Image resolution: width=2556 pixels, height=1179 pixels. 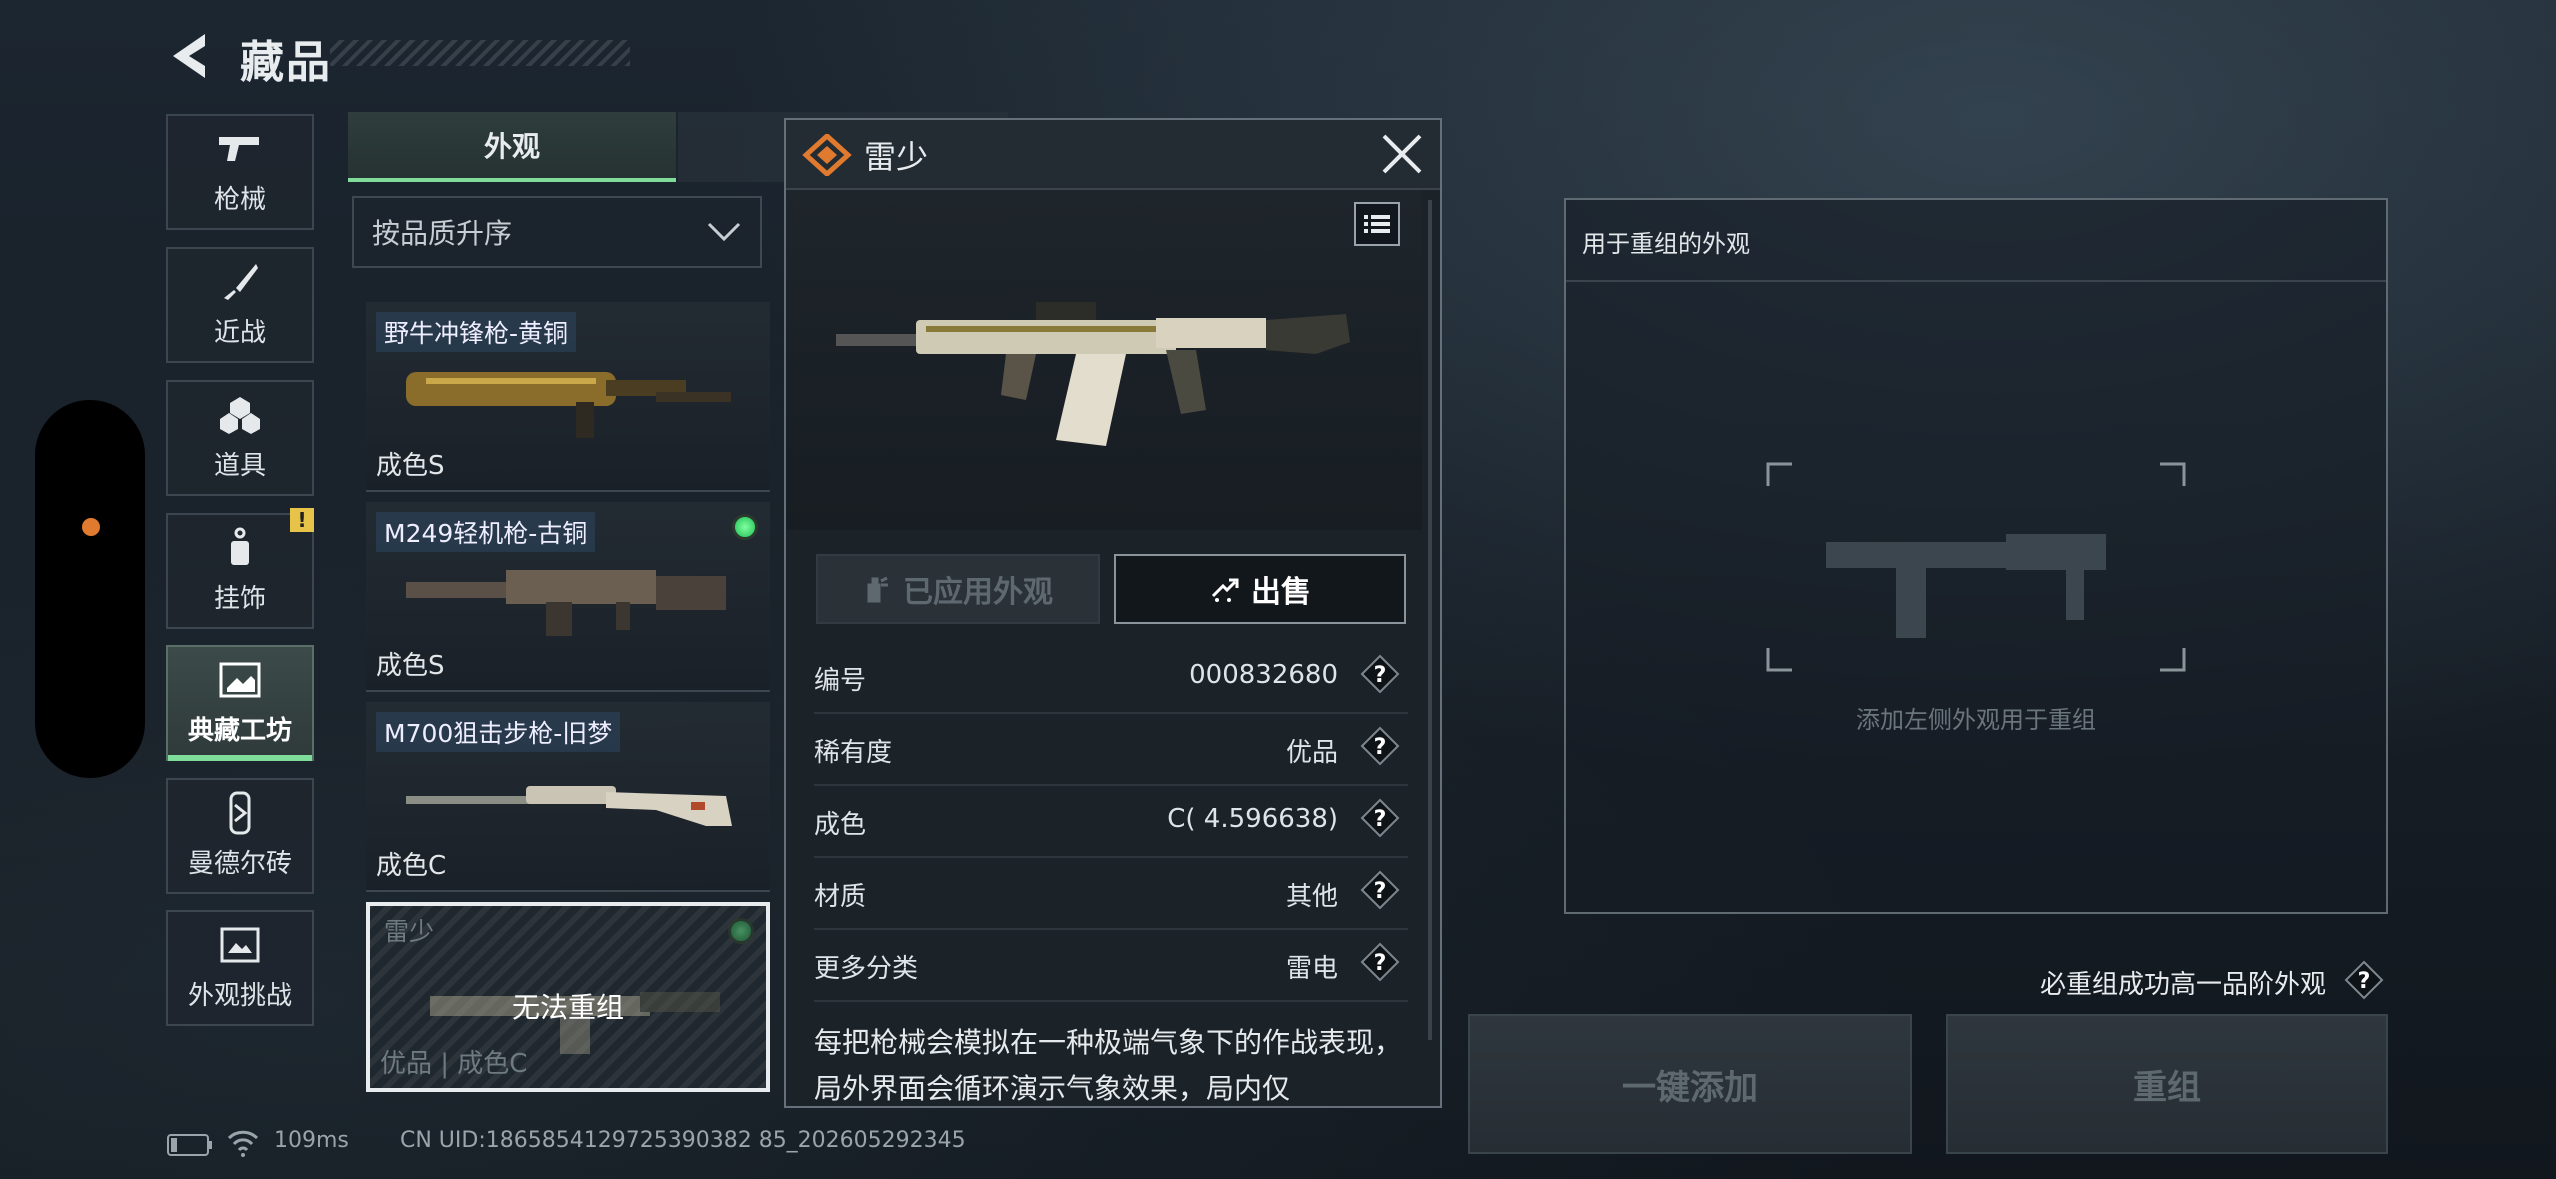 I want to click on list-item: M249轻机枪-古铜 成色S, so click(x=568, y=597).